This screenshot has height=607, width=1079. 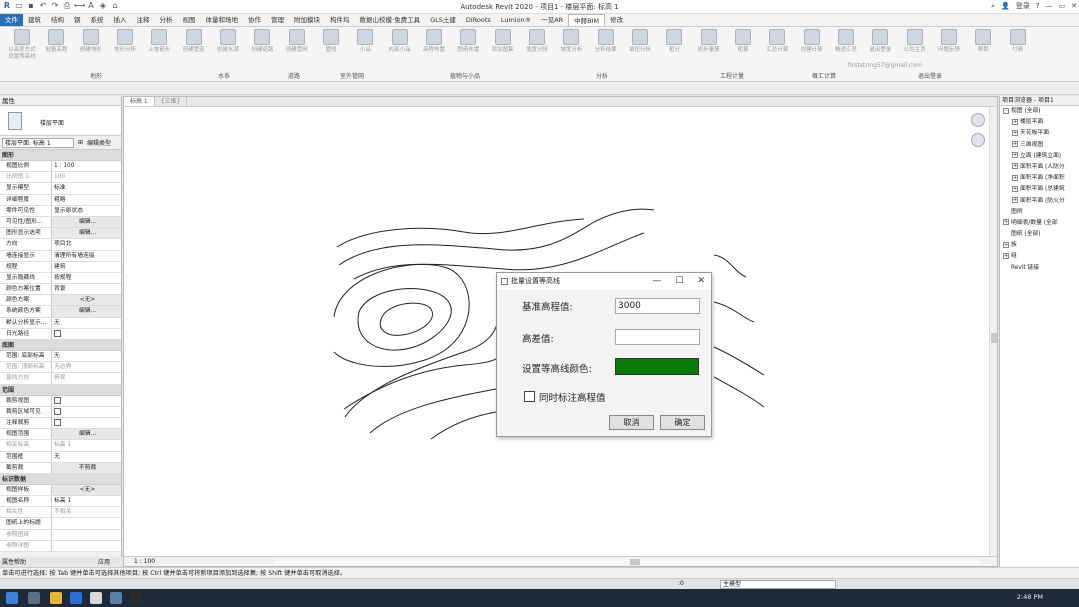 I want to click on menu-tab: DiRoots, so click(x=478, y=20).